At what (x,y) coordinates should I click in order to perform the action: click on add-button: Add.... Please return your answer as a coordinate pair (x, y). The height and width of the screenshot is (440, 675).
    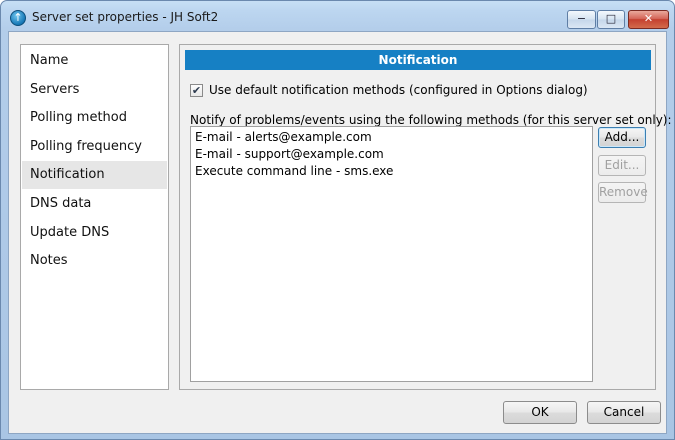
    Looking at the image, I should click on (622, 137).